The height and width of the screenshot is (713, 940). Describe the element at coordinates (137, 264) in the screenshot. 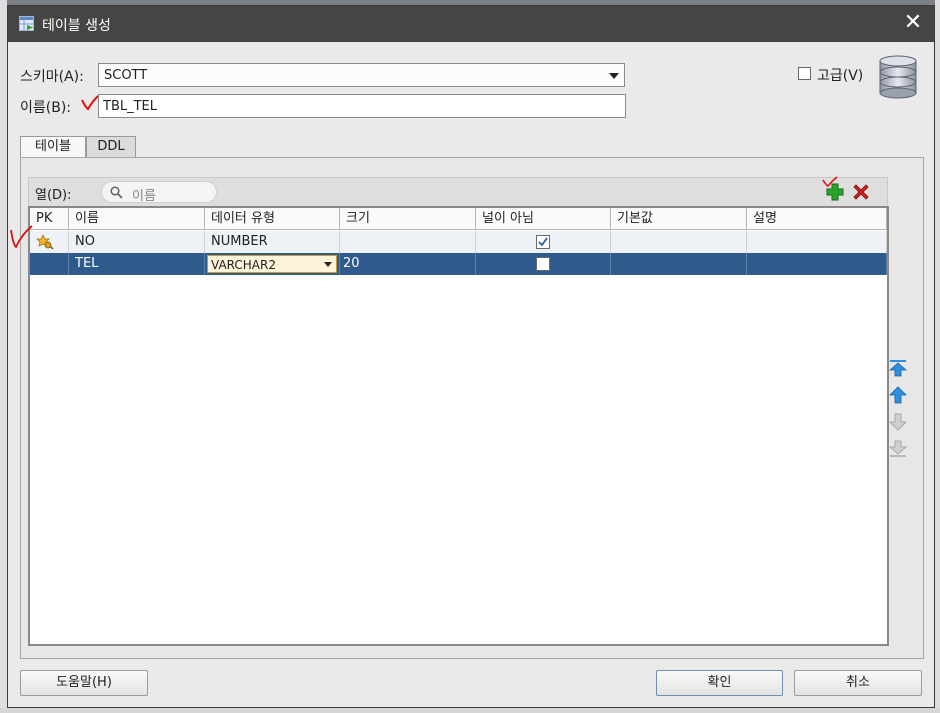

I see `name-cell: TEL` at that location.